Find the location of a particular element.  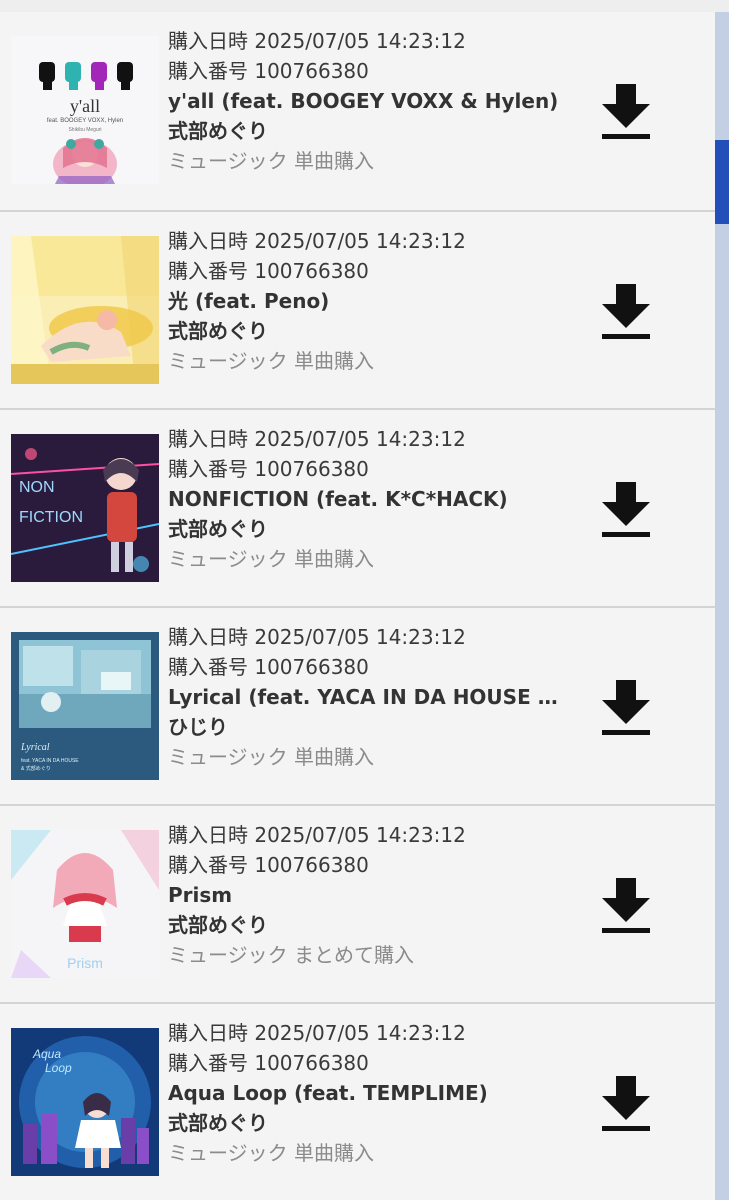

album-art-aqua-loop: Aqua Loop is located at coordinates (85, 1102).